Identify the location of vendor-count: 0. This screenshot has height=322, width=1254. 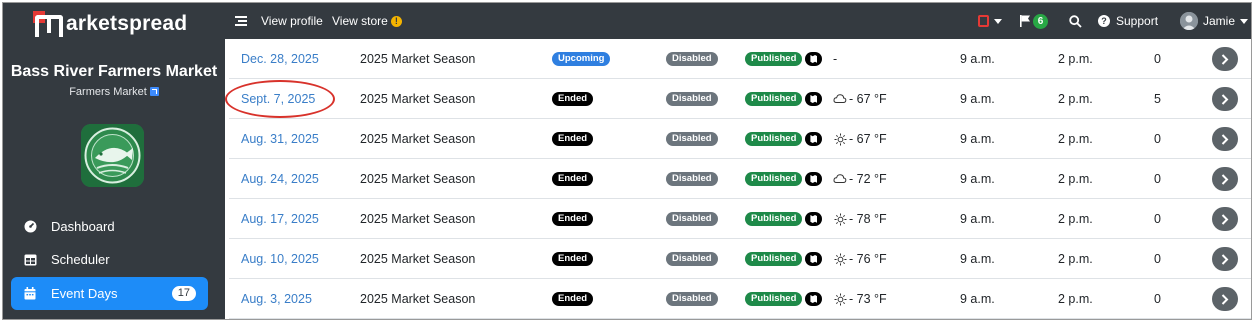
(1157, 219).